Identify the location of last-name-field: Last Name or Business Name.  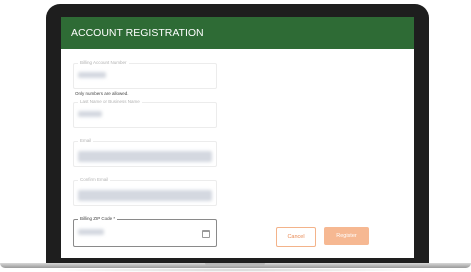
(145, 113).